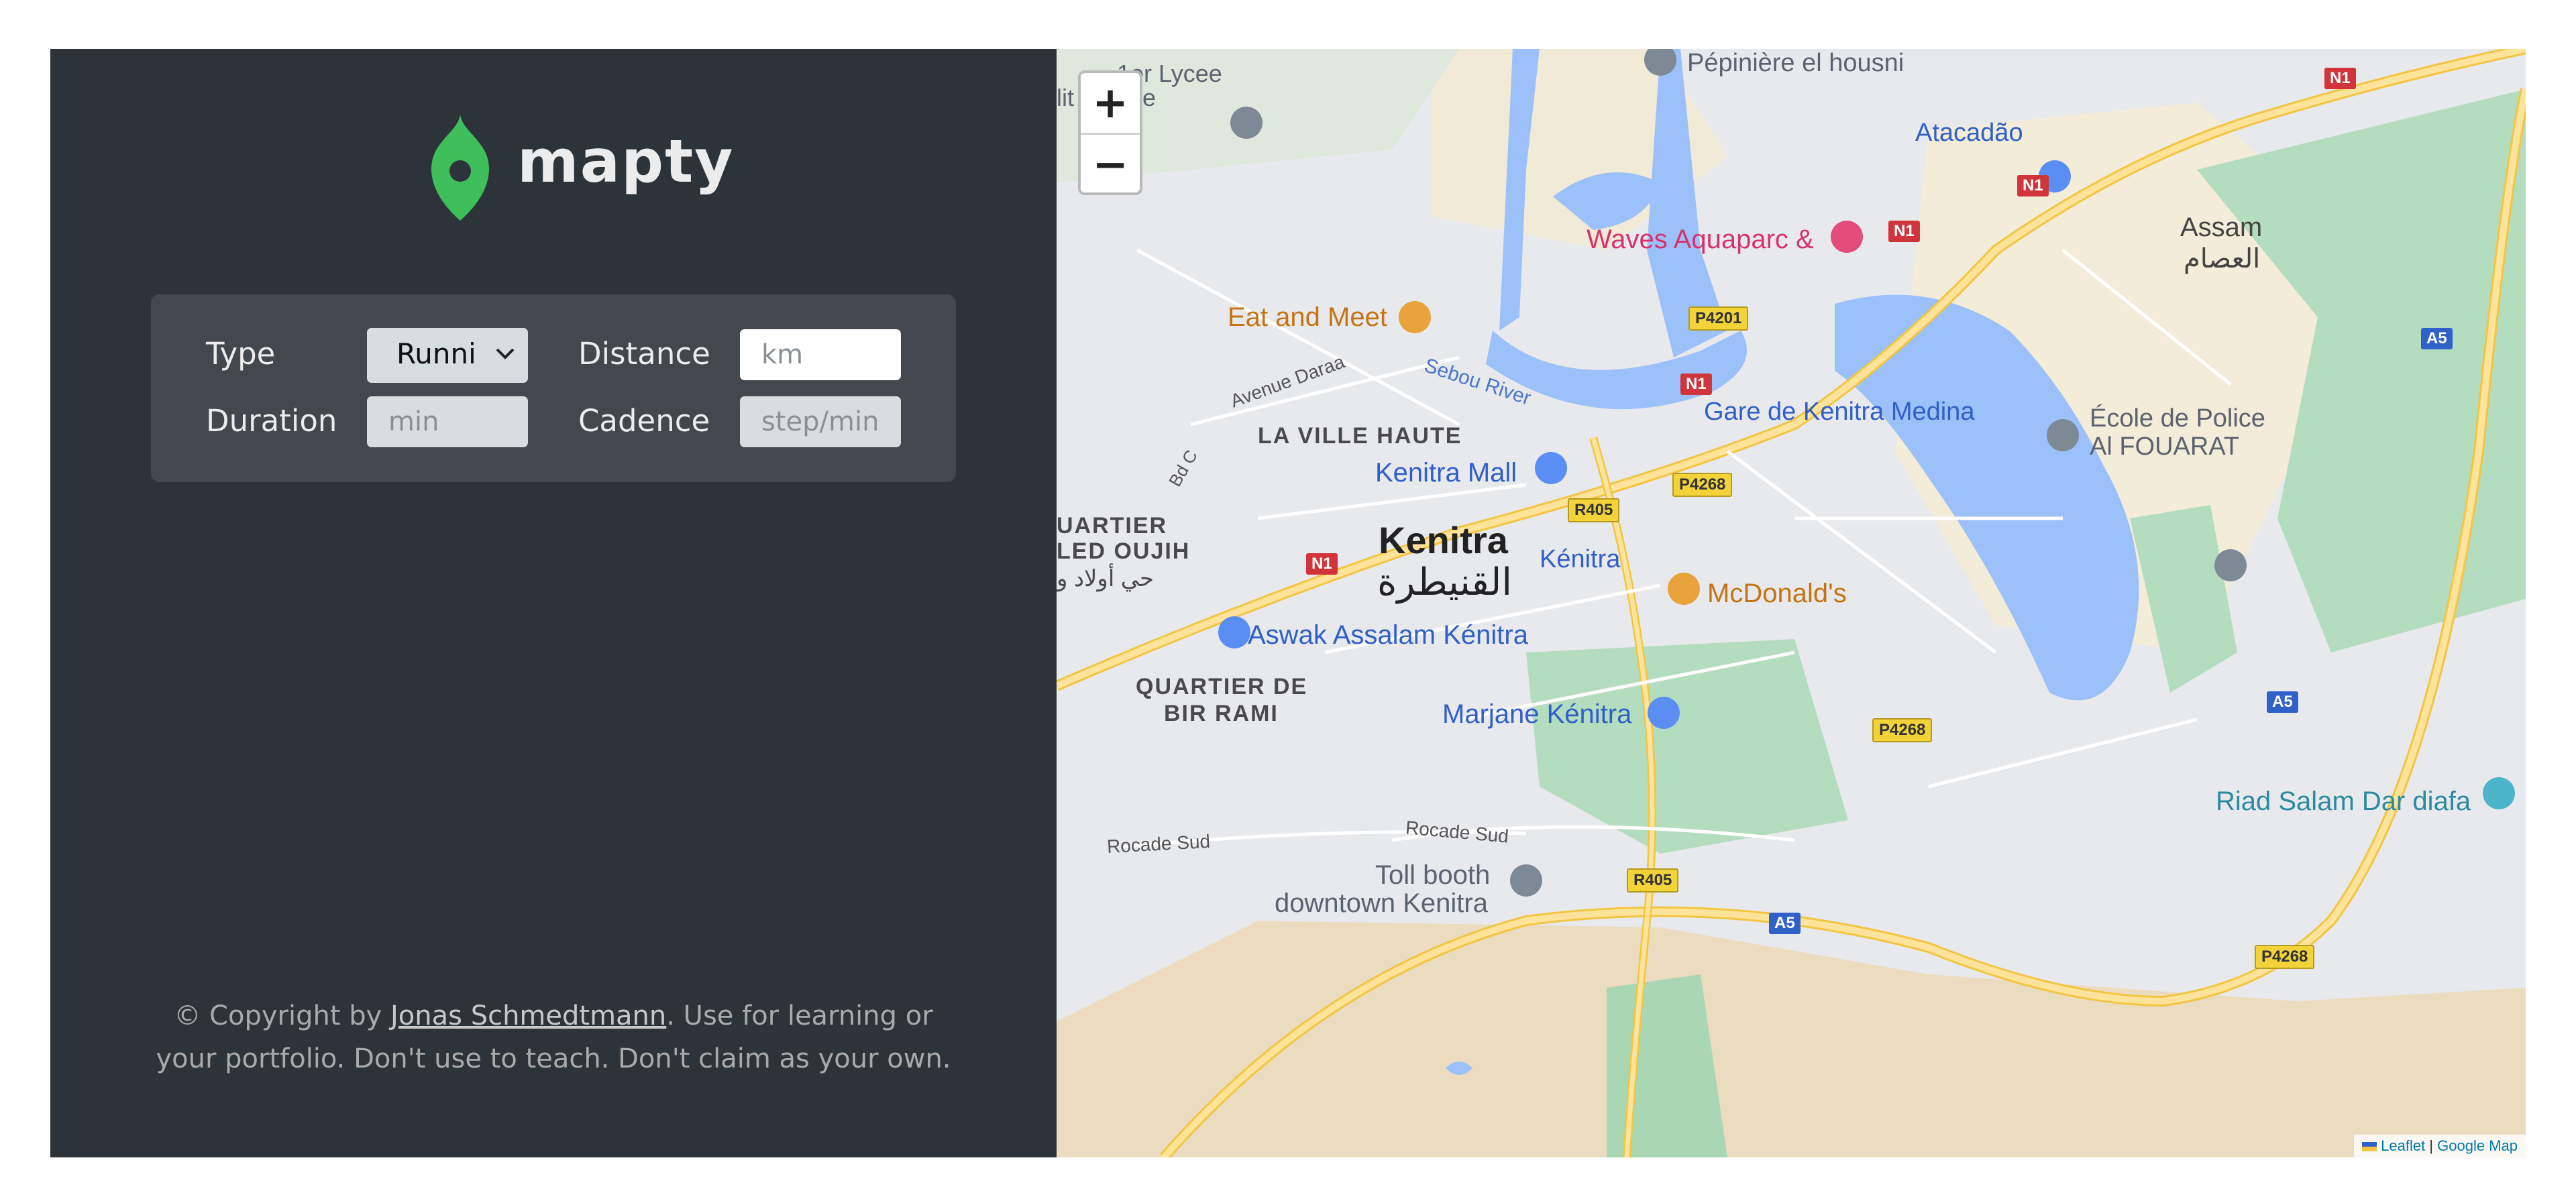 The image size is (2576, 1203). What do you see at coordinates (626, 161) in the screenshot?
I see `brand-name: mapty` at bounding box center [626, 161].